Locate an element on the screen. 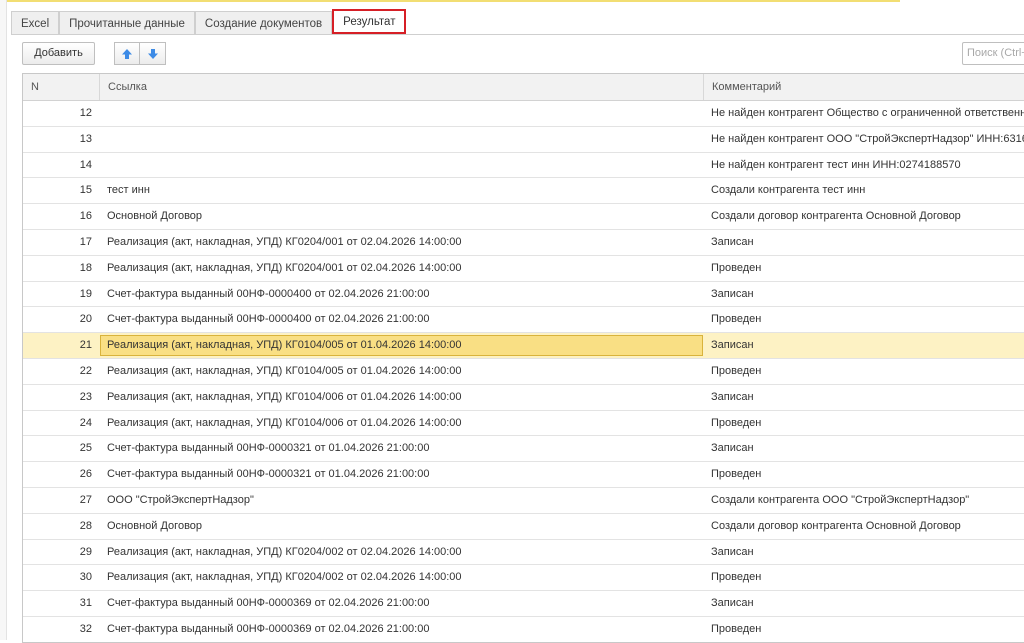 This screenshot has height=643, width=1024. row-number: 23 is located at coordinates (85, 396).